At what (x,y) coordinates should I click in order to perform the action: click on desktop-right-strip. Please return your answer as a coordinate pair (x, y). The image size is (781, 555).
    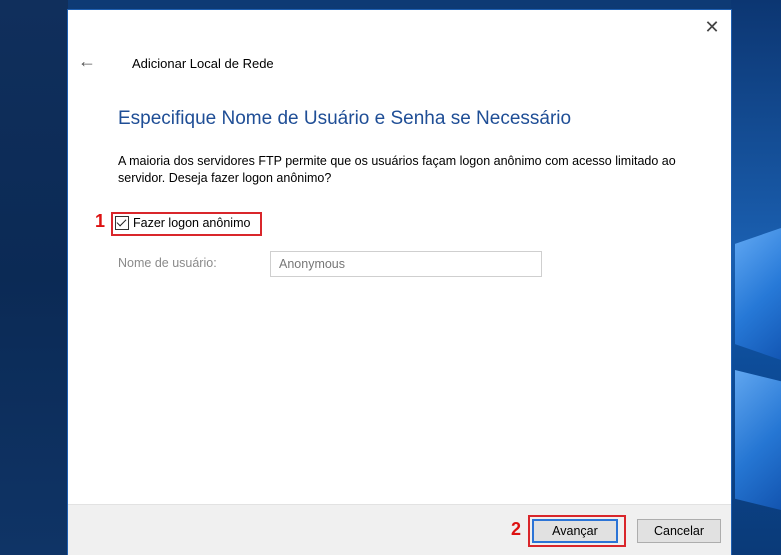
    Looking at the image, I should click on (756, 277).